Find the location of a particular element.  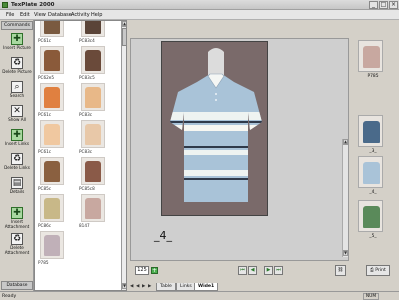

command-label: Show All is located at coordinates (17, 119).